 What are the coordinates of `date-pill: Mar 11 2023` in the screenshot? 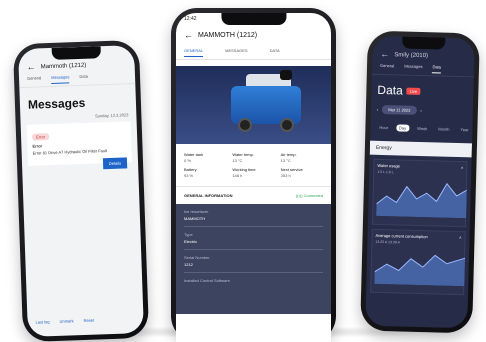 It's located at (399, 109).